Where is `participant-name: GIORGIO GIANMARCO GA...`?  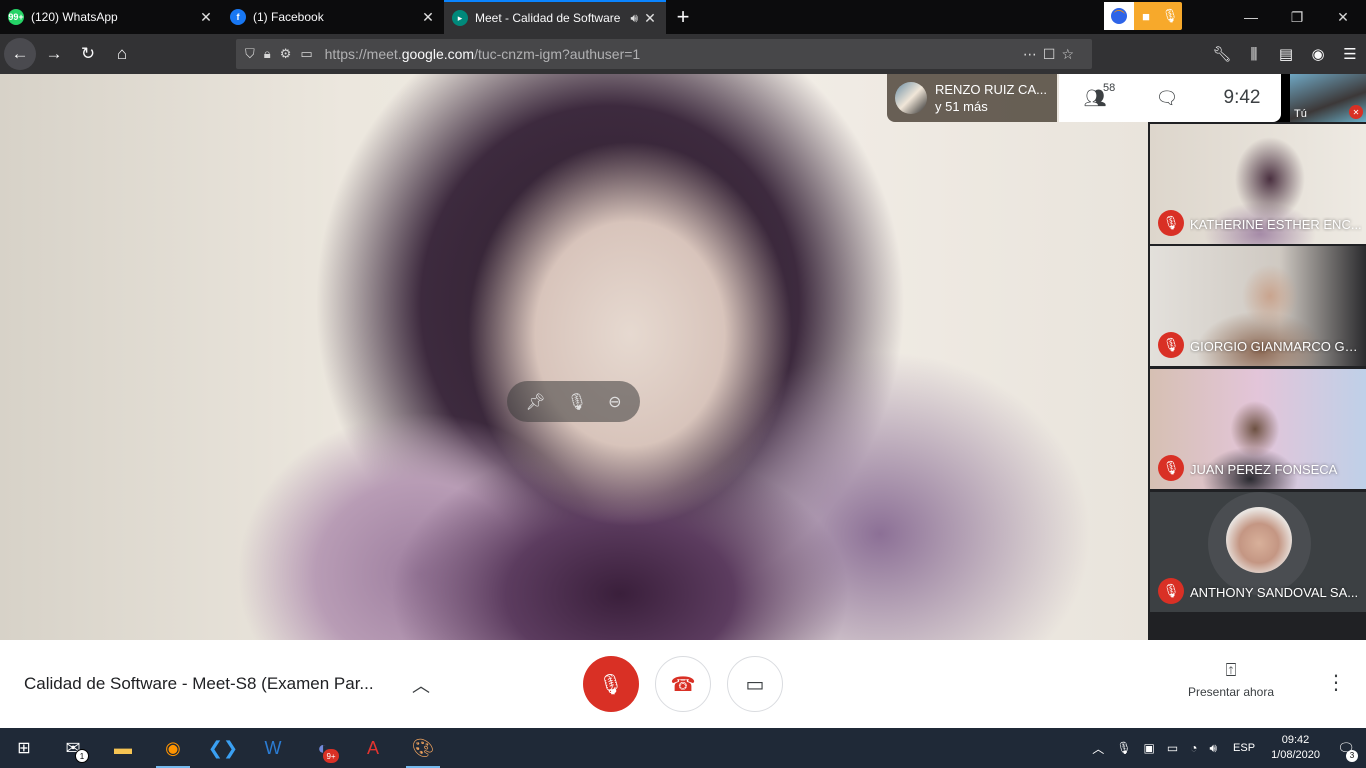
participant-name: GIORGIO GIANMARCO GA... is located at coordinates (1276, 346).